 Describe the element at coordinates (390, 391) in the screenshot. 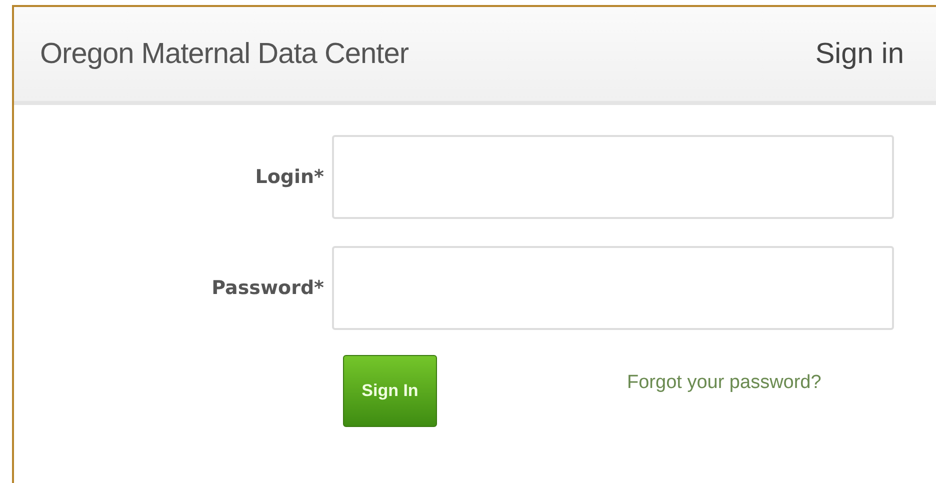

I see `sign-in-button: Sign In` at that location.